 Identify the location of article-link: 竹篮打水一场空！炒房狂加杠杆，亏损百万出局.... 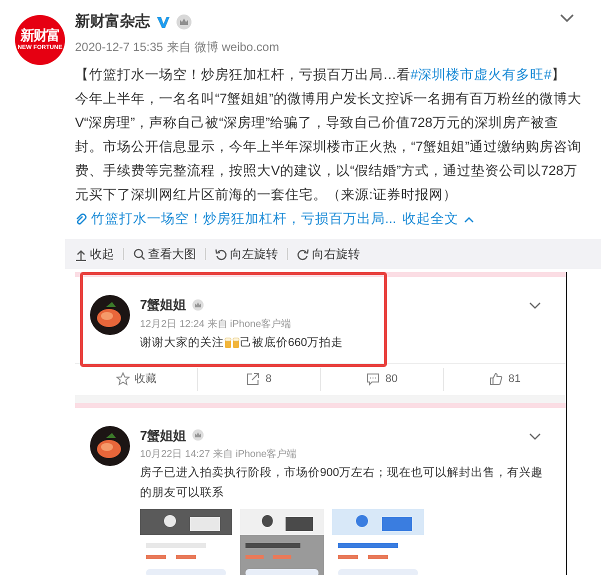
(235, 219).